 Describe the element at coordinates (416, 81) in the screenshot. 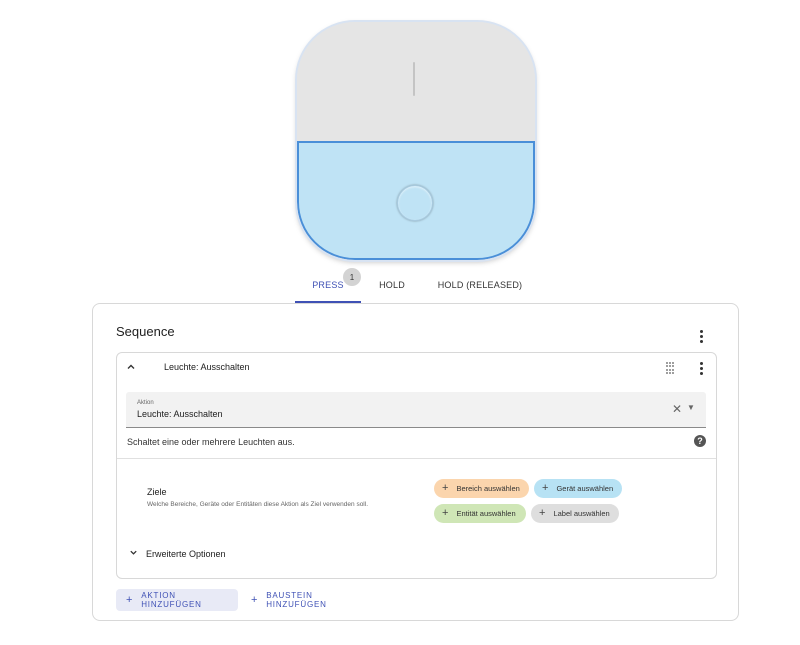

I see `remote-top-button` at that location.